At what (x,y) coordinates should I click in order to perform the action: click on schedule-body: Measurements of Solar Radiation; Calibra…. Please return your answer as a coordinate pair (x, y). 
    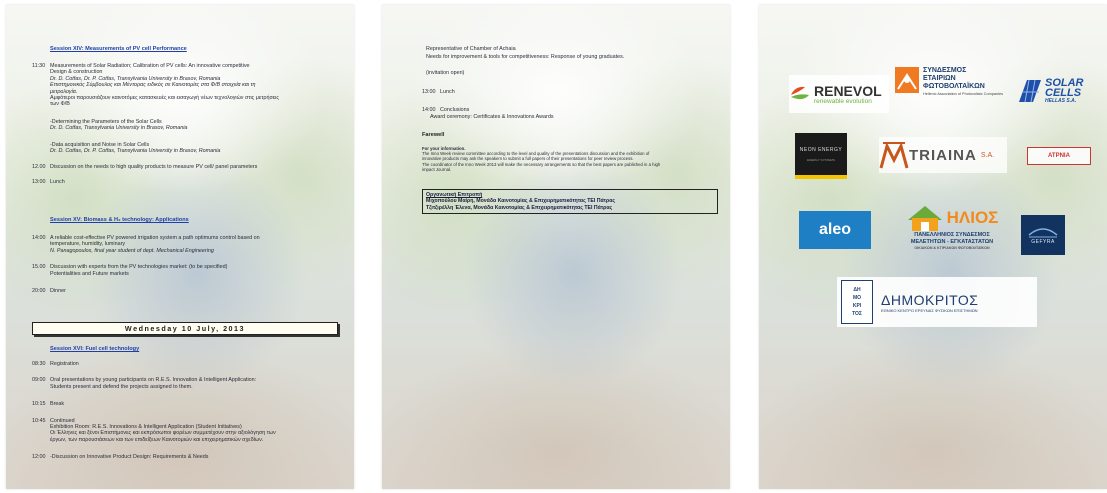
    Looking at the image, I should click on (193, 85).